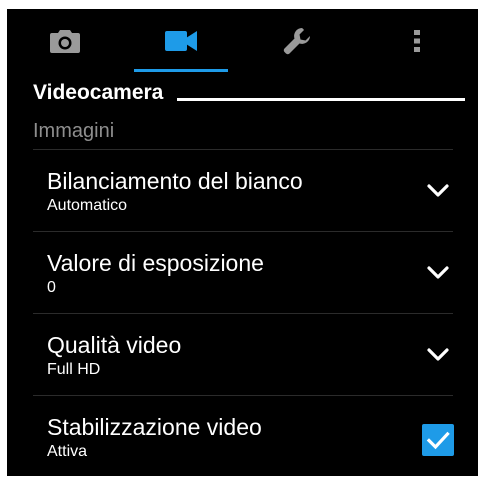 Image resolution: width=485 pixels, height=482 pixels. Describe the element at coordinates (51, 287) in the screenshot. I see `setting-value: 0` at that location.